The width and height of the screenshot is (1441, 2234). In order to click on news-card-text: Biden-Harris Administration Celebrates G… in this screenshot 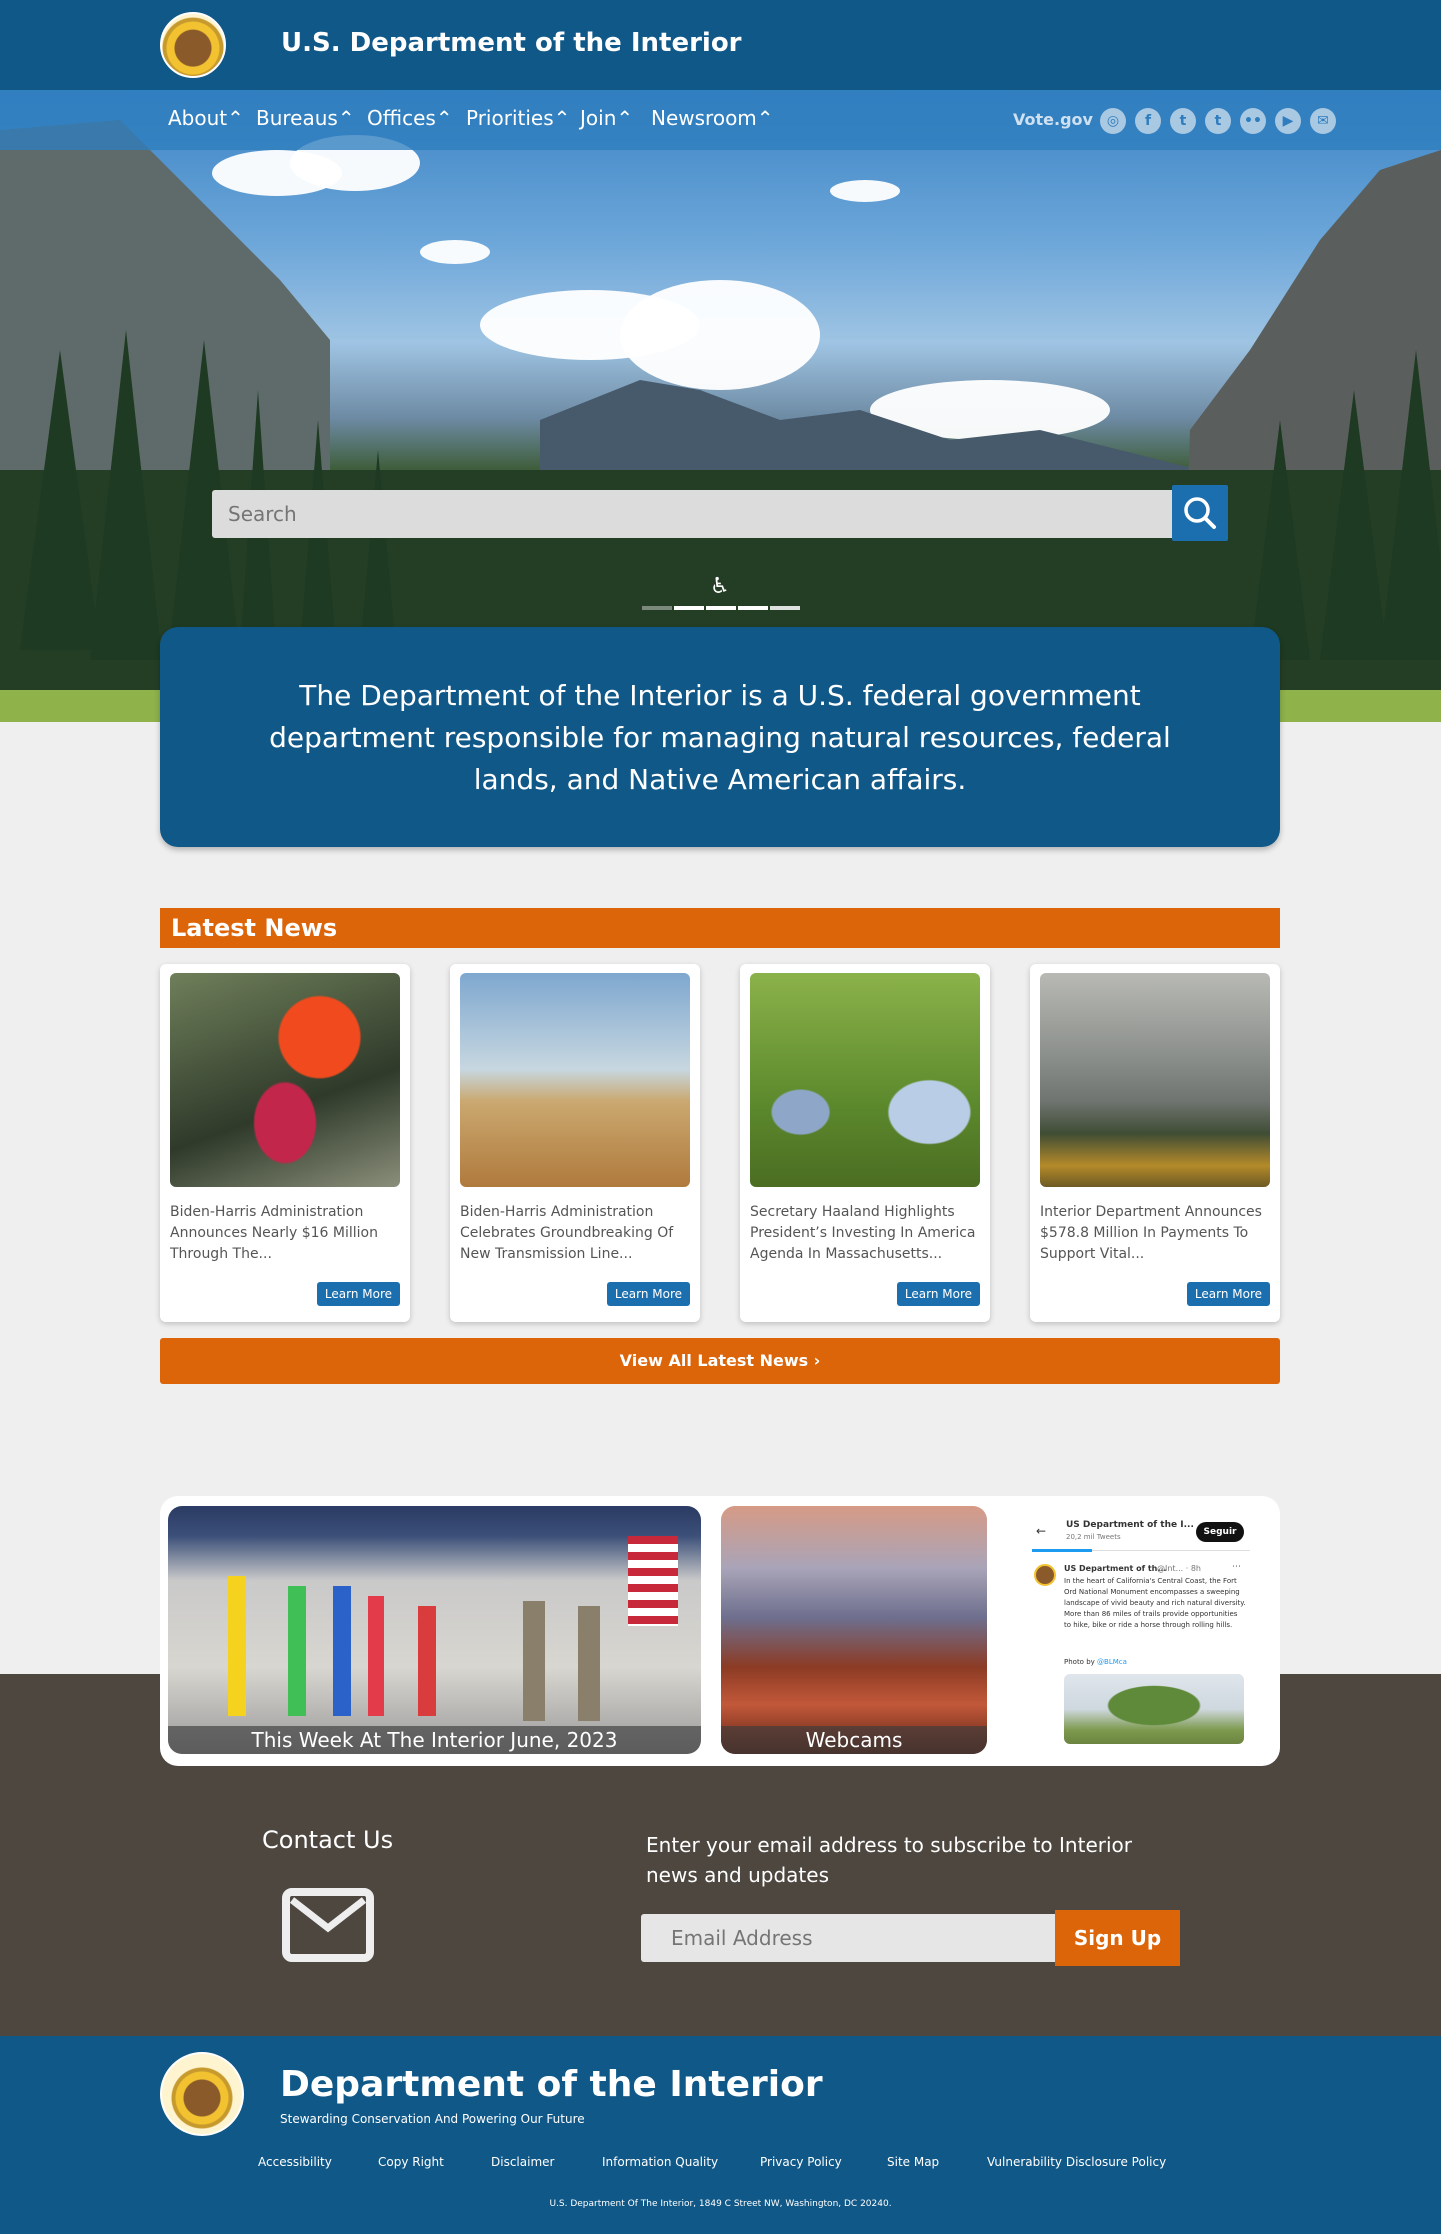, I will do `click(567, 1233)`.